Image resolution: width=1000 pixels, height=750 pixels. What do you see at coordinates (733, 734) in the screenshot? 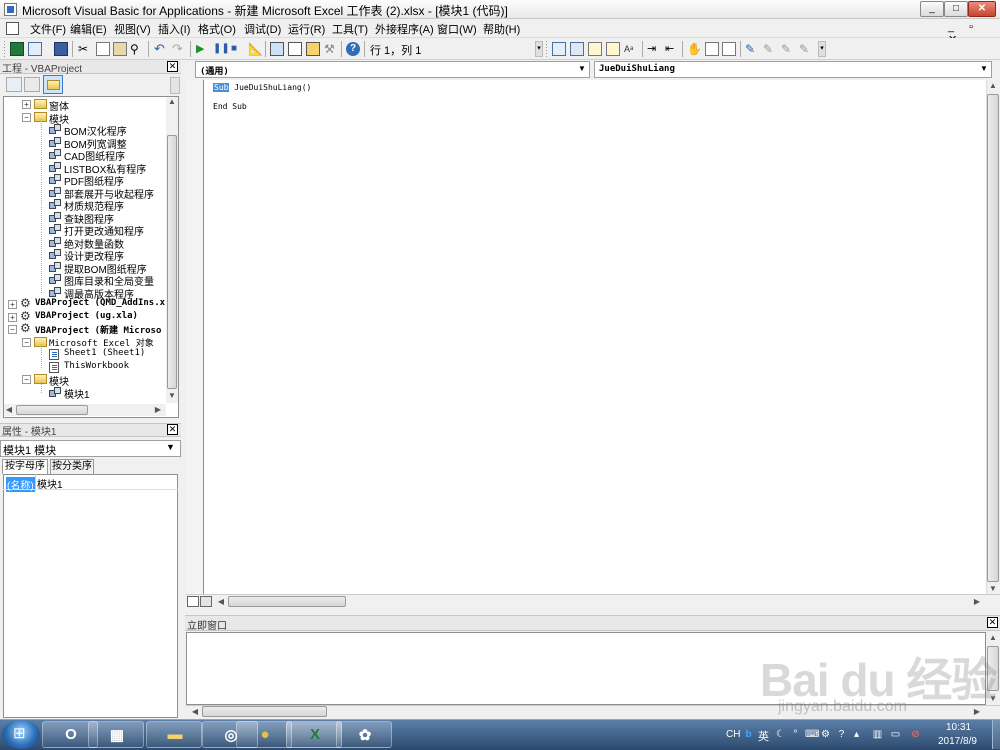
I see `language-indicator: CH` at bounding box center [733, 734].